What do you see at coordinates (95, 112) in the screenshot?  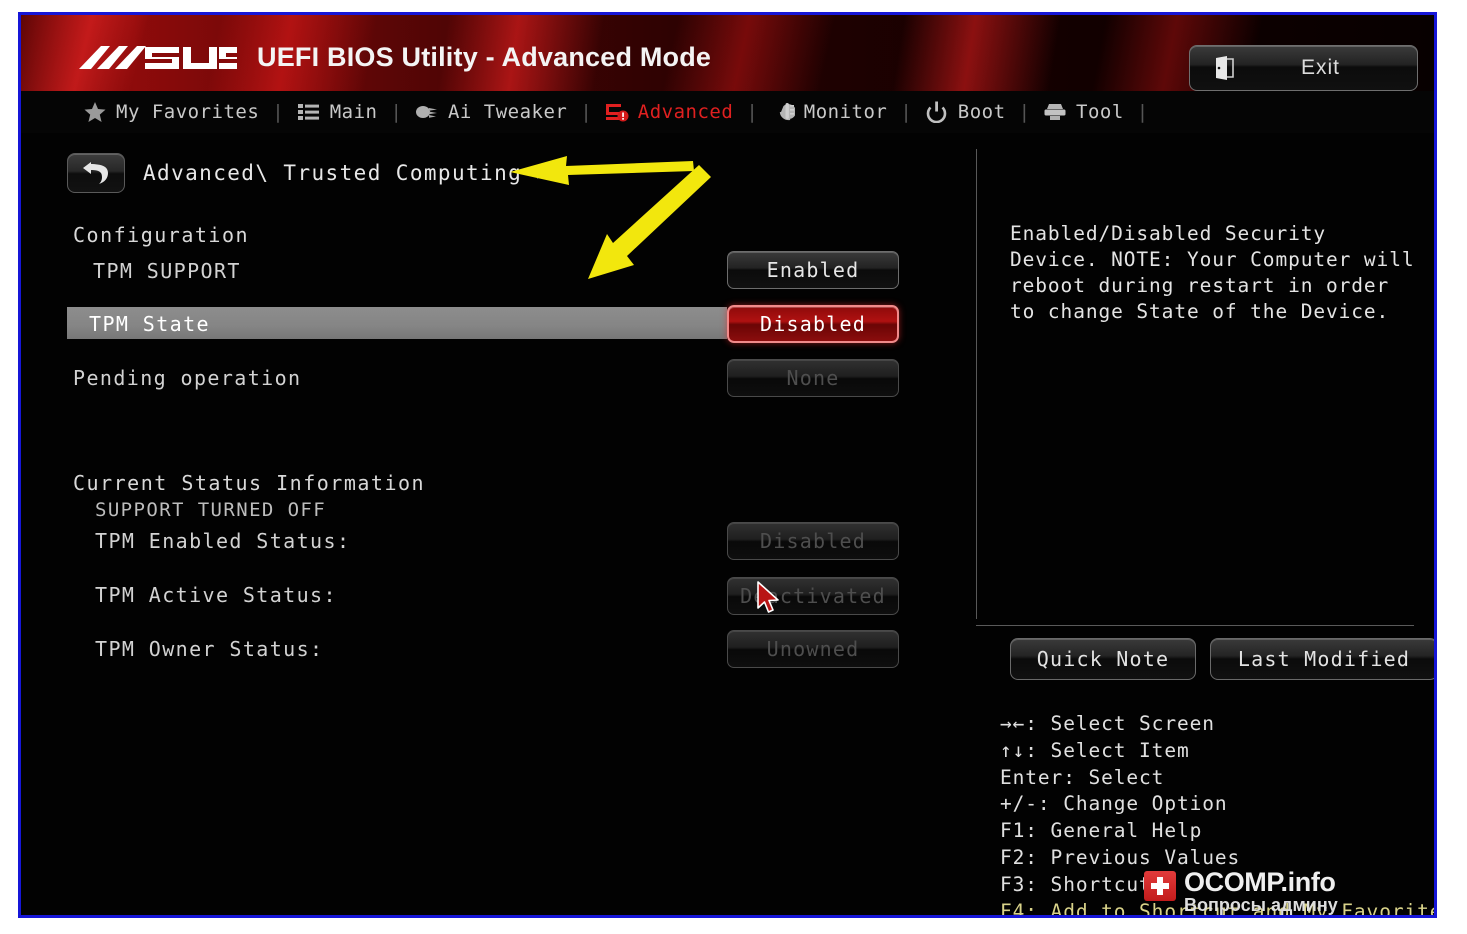 I see `star-icon` at bounding box center [95, 112].